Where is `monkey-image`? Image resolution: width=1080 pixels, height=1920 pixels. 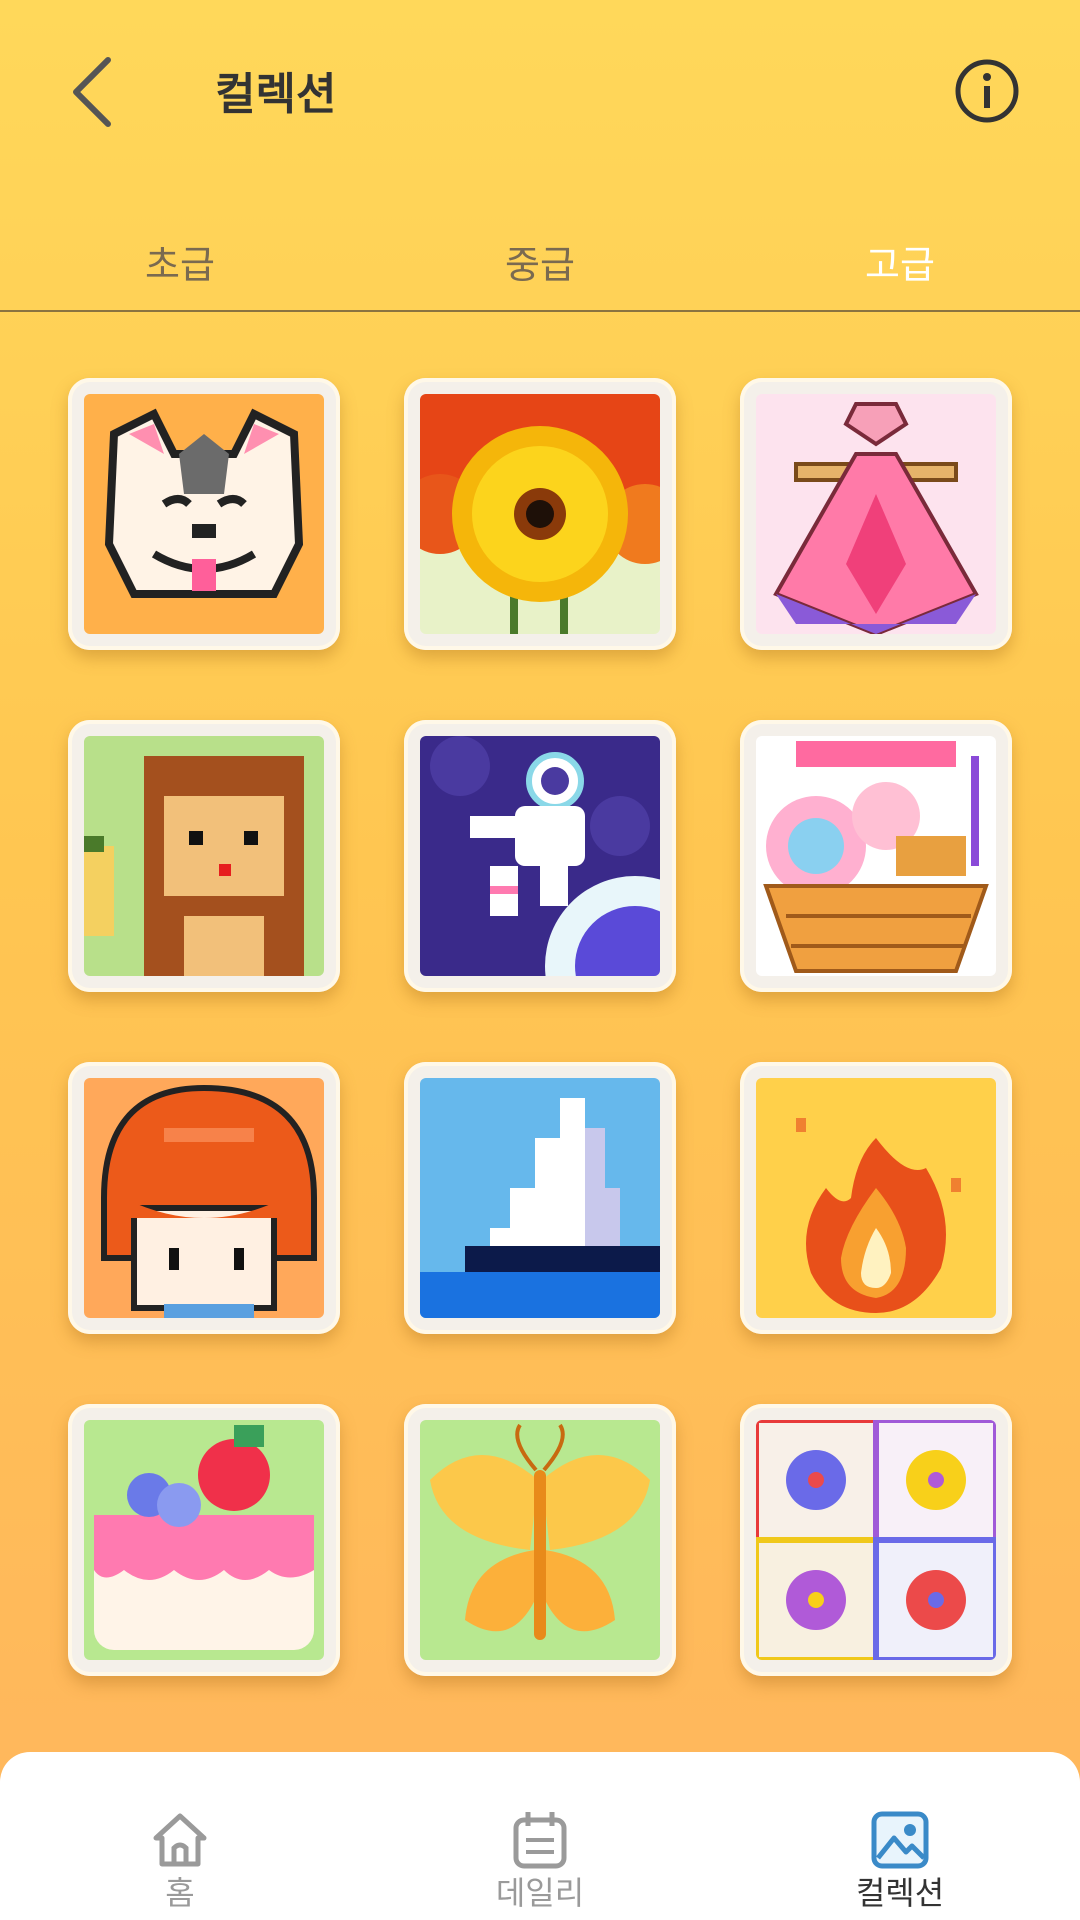 monkey-image is located at coordinates (204, 856).